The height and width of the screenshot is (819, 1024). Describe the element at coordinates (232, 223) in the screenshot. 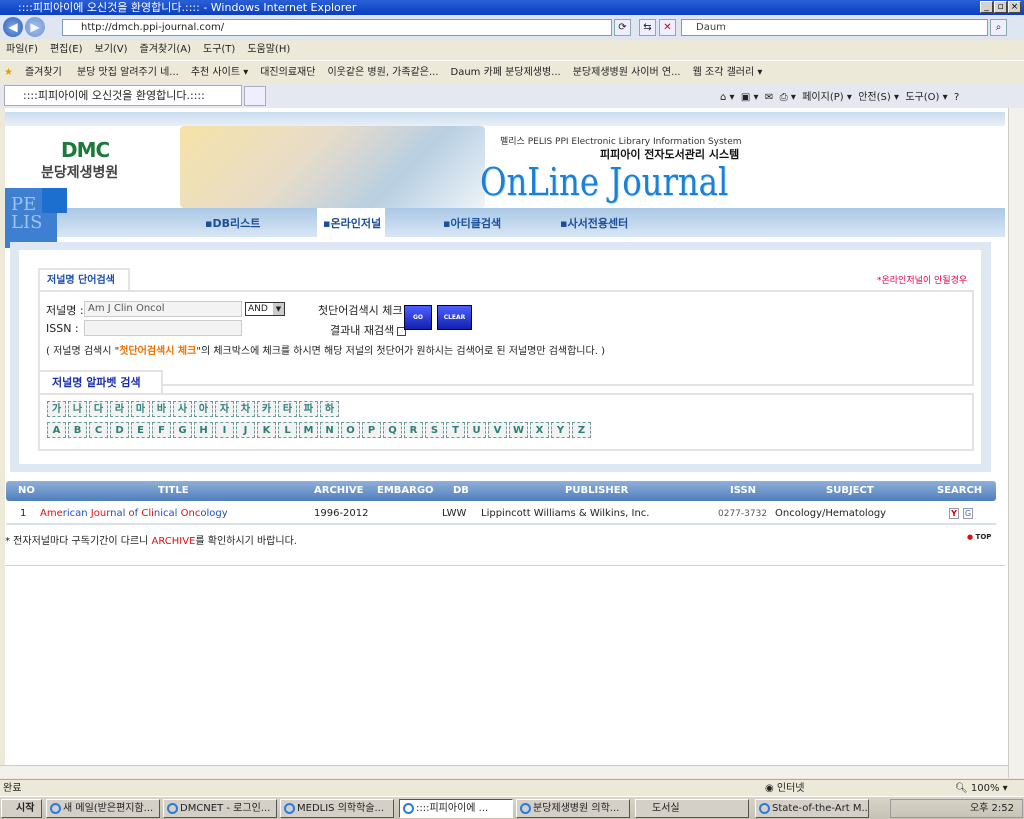

I see `nav-db-list: ▪DB리스트` at that location.